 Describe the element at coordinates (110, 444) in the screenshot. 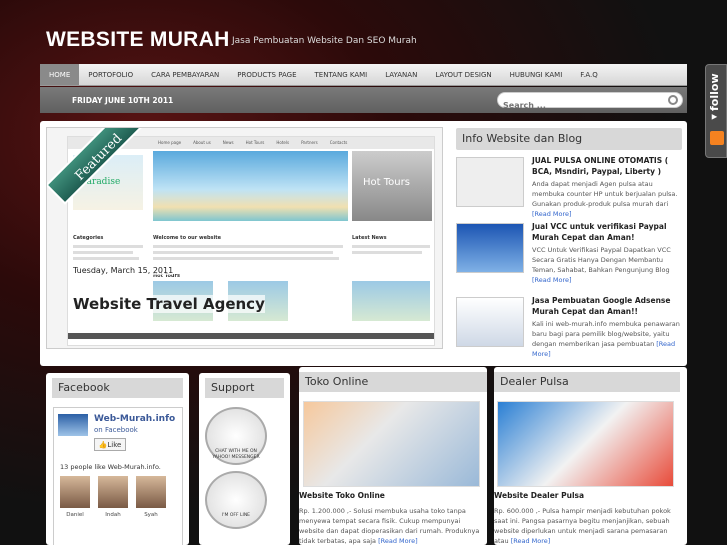

I see `facebook-like-button: 👍Like` at that location.